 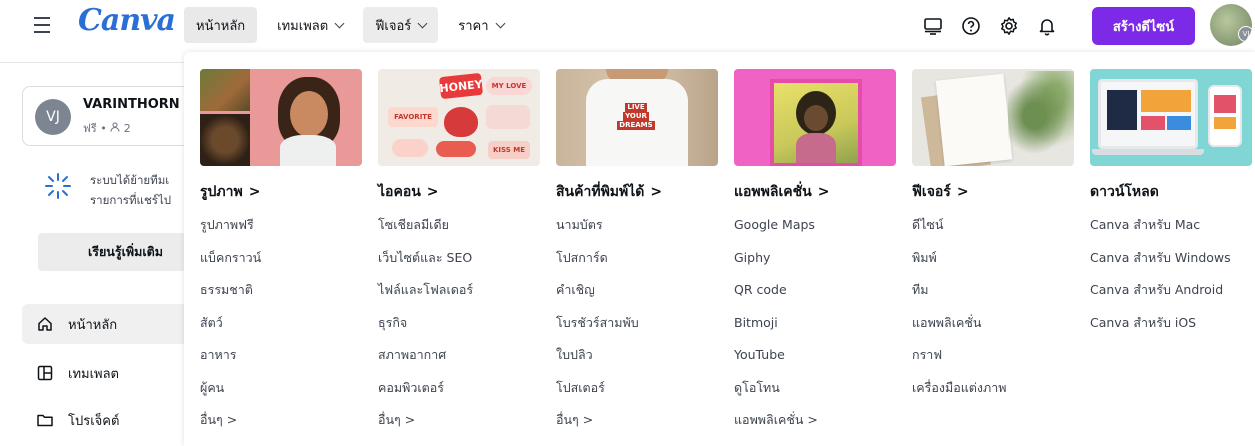 What do you see at coordinates (993, 388) in the screenshot?
I see `menu-item: เครื่องมือแต่งภาพ` at bounding box center [993, 388].